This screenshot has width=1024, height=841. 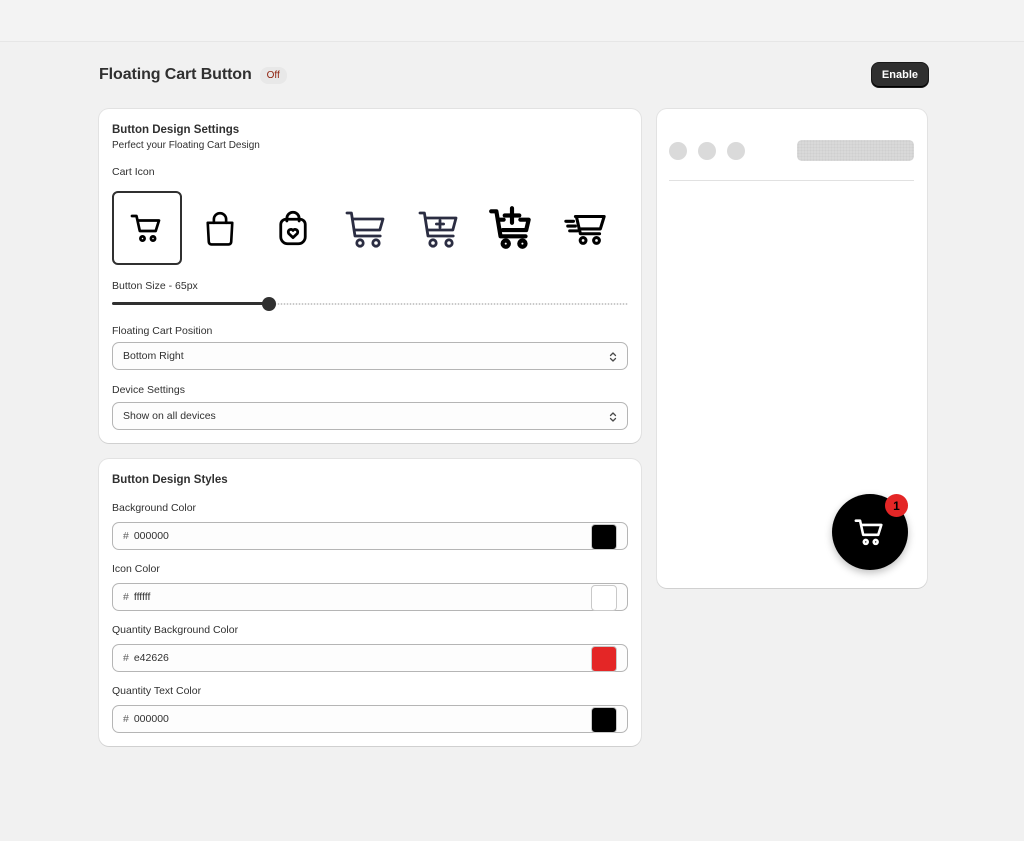 I want to click on preview-divider, so click(x=791, y=180).